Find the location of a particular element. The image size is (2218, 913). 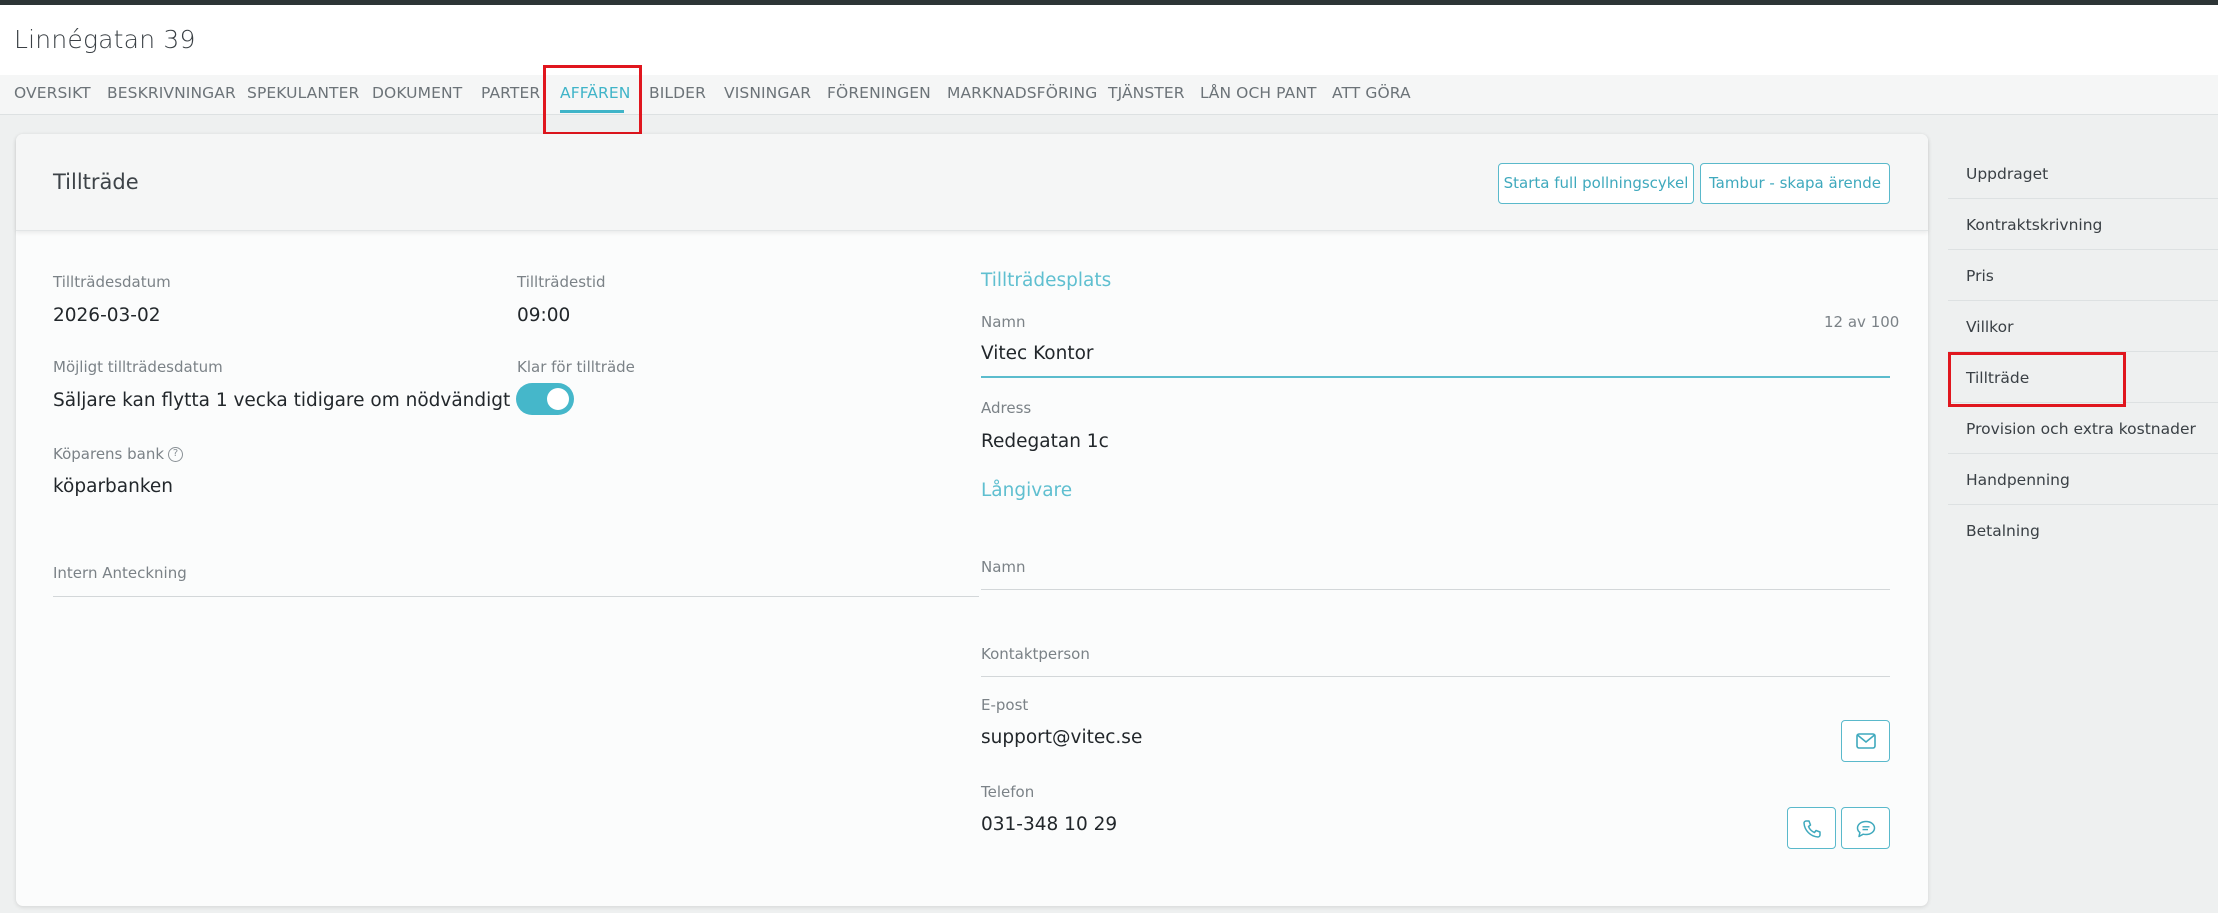

ready-for-access-toggle is located at coordinates (545, 399).